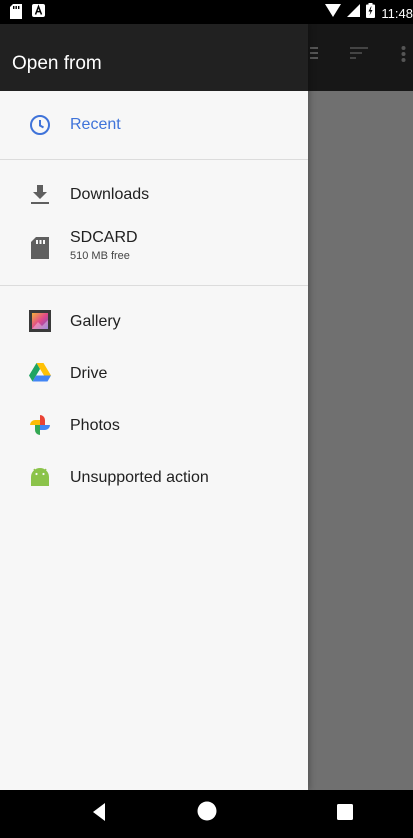  What do you see at coordinates (139, 477) in the screenshot?
I see `drawer-item-label: Unsupported action` at bounding box center [139, 477].